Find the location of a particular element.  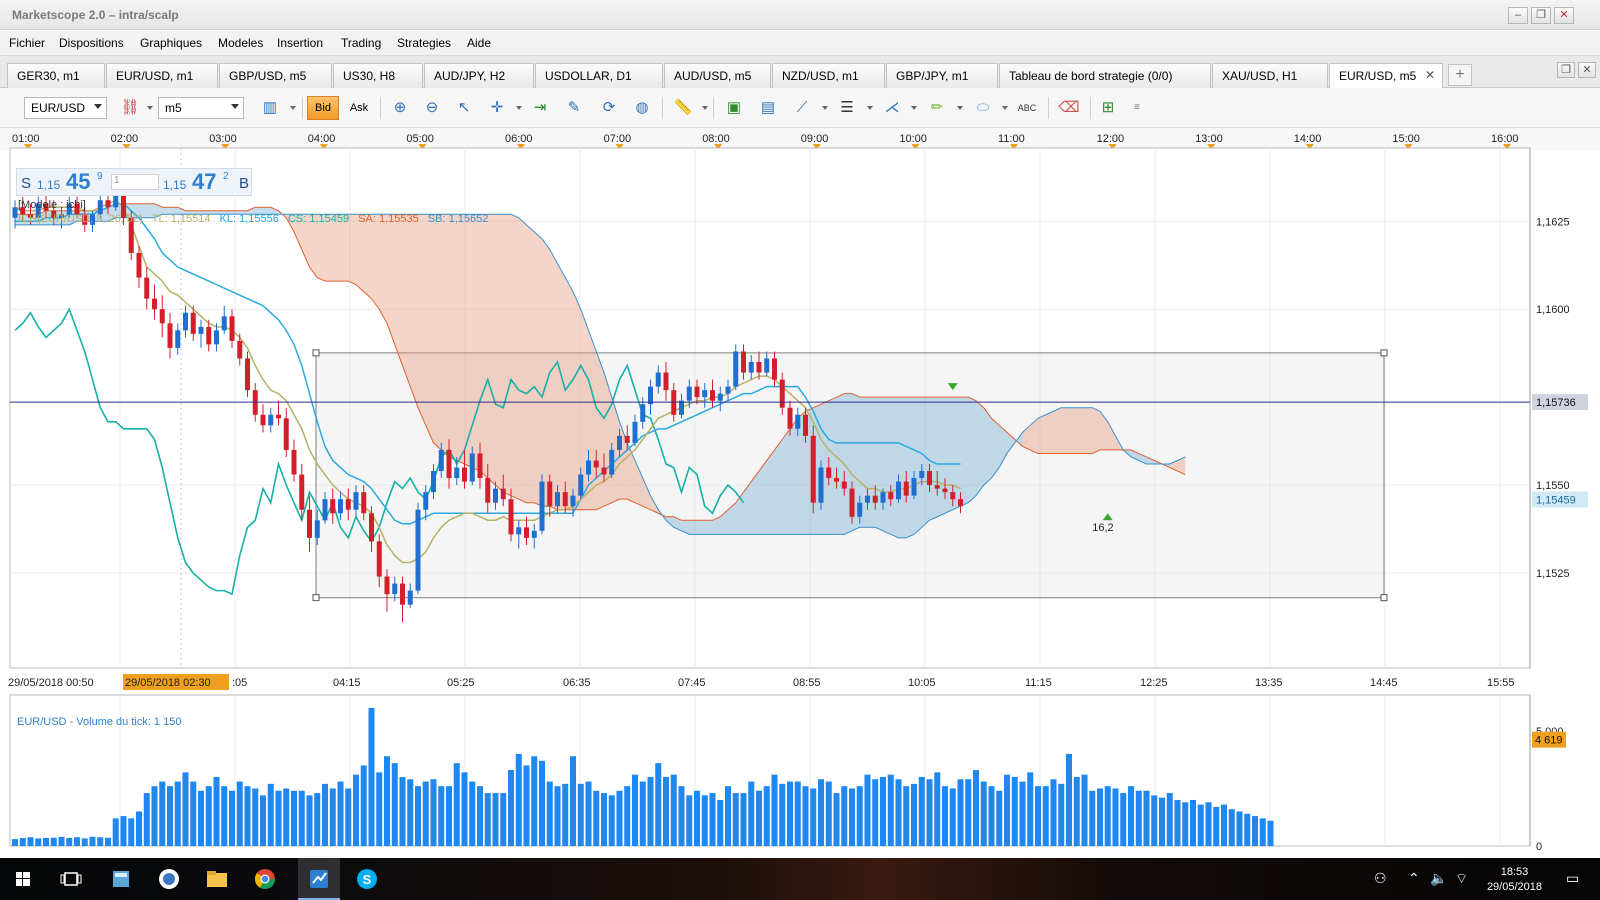

minimize-button: – is located at coordinates (1518, 15).